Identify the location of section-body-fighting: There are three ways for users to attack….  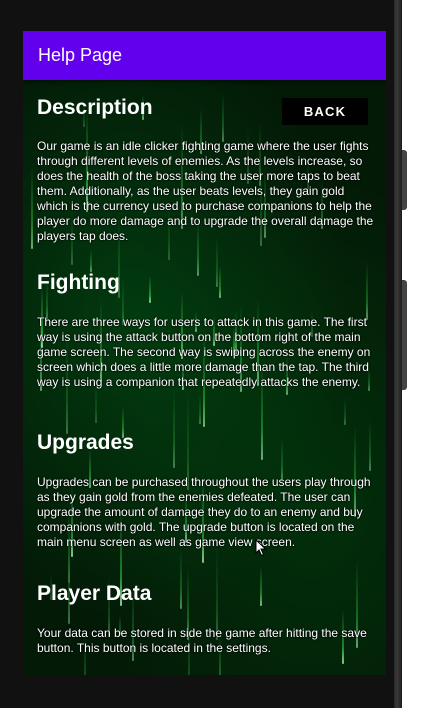
(204, 352).